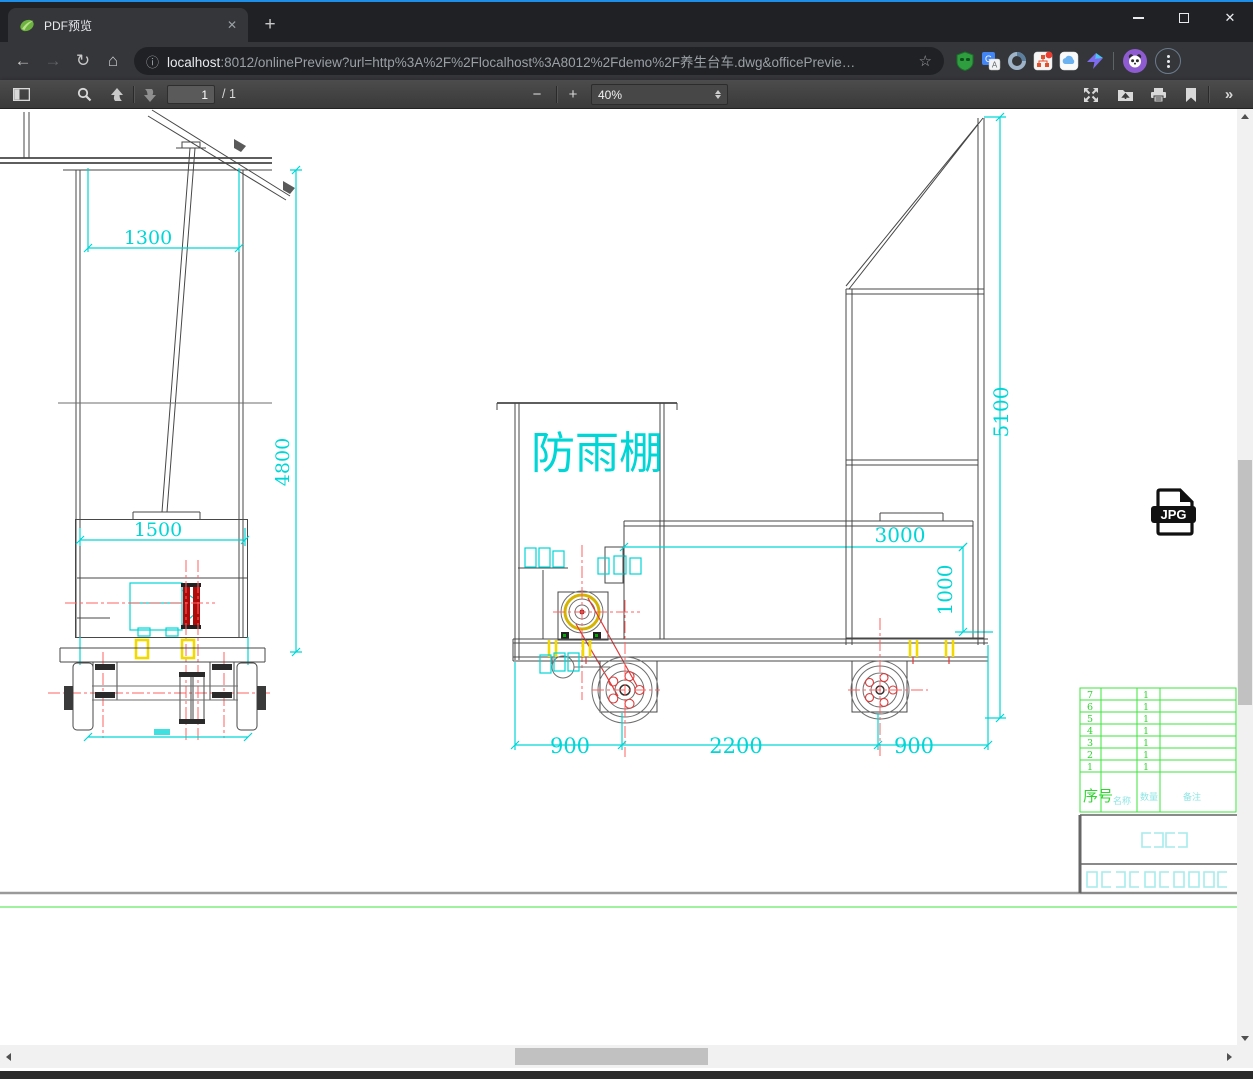 This screenshot has height=1079, width=1253. I want to click on tb-row-no: 6, so click(1090, 707).